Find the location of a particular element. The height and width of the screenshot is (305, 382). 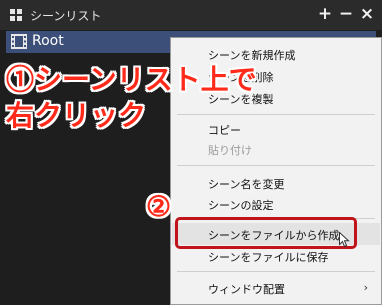

menu-item-label: 貼り付け is located at coordinates (230, 150).